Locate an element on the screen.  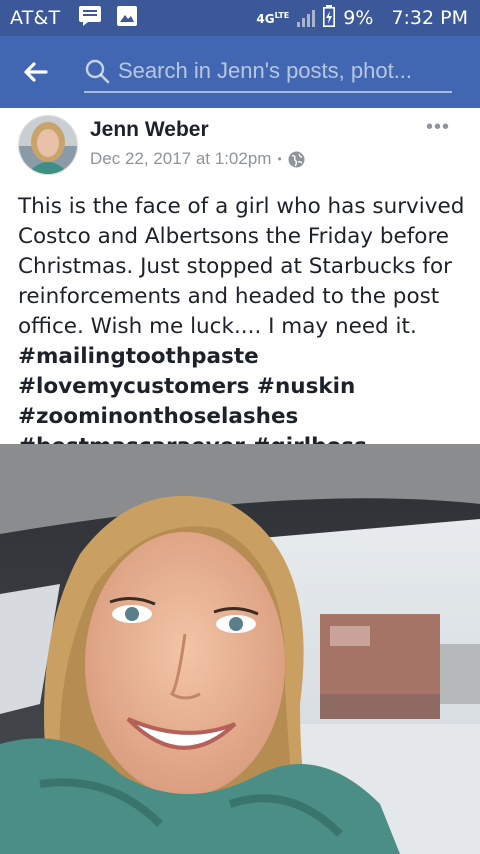
search-header is located at coordinates (240, 72).